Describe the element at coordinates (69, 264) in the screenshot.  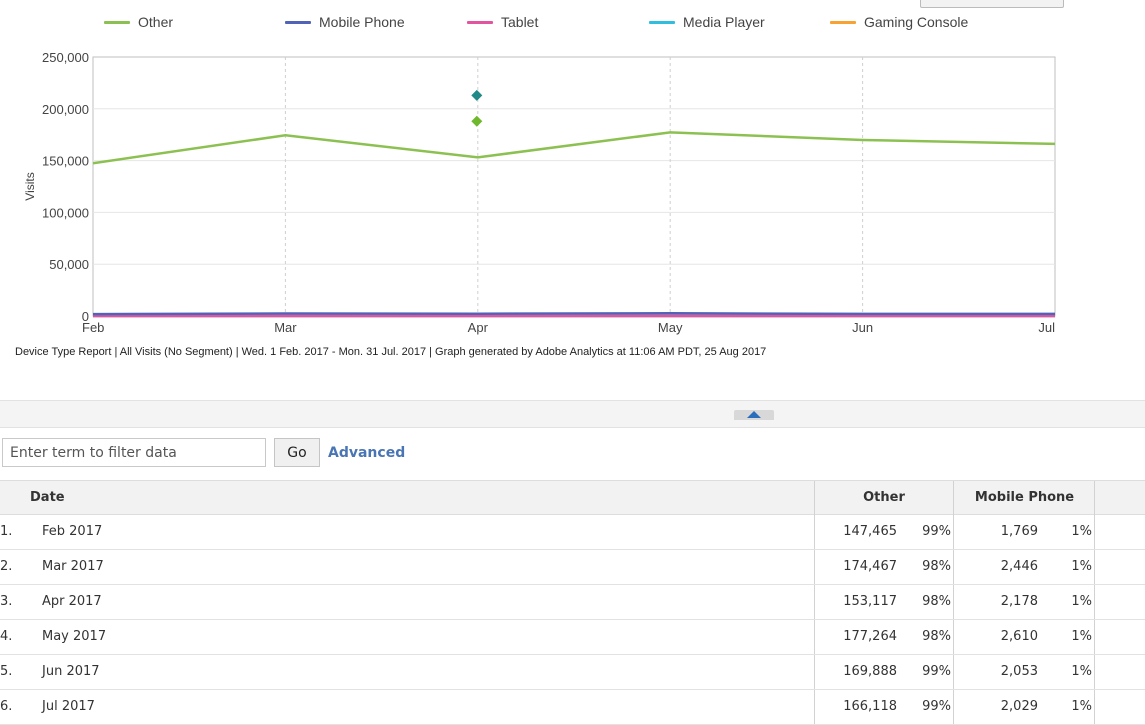
I see `y-tick-label: 50,000` at that location.